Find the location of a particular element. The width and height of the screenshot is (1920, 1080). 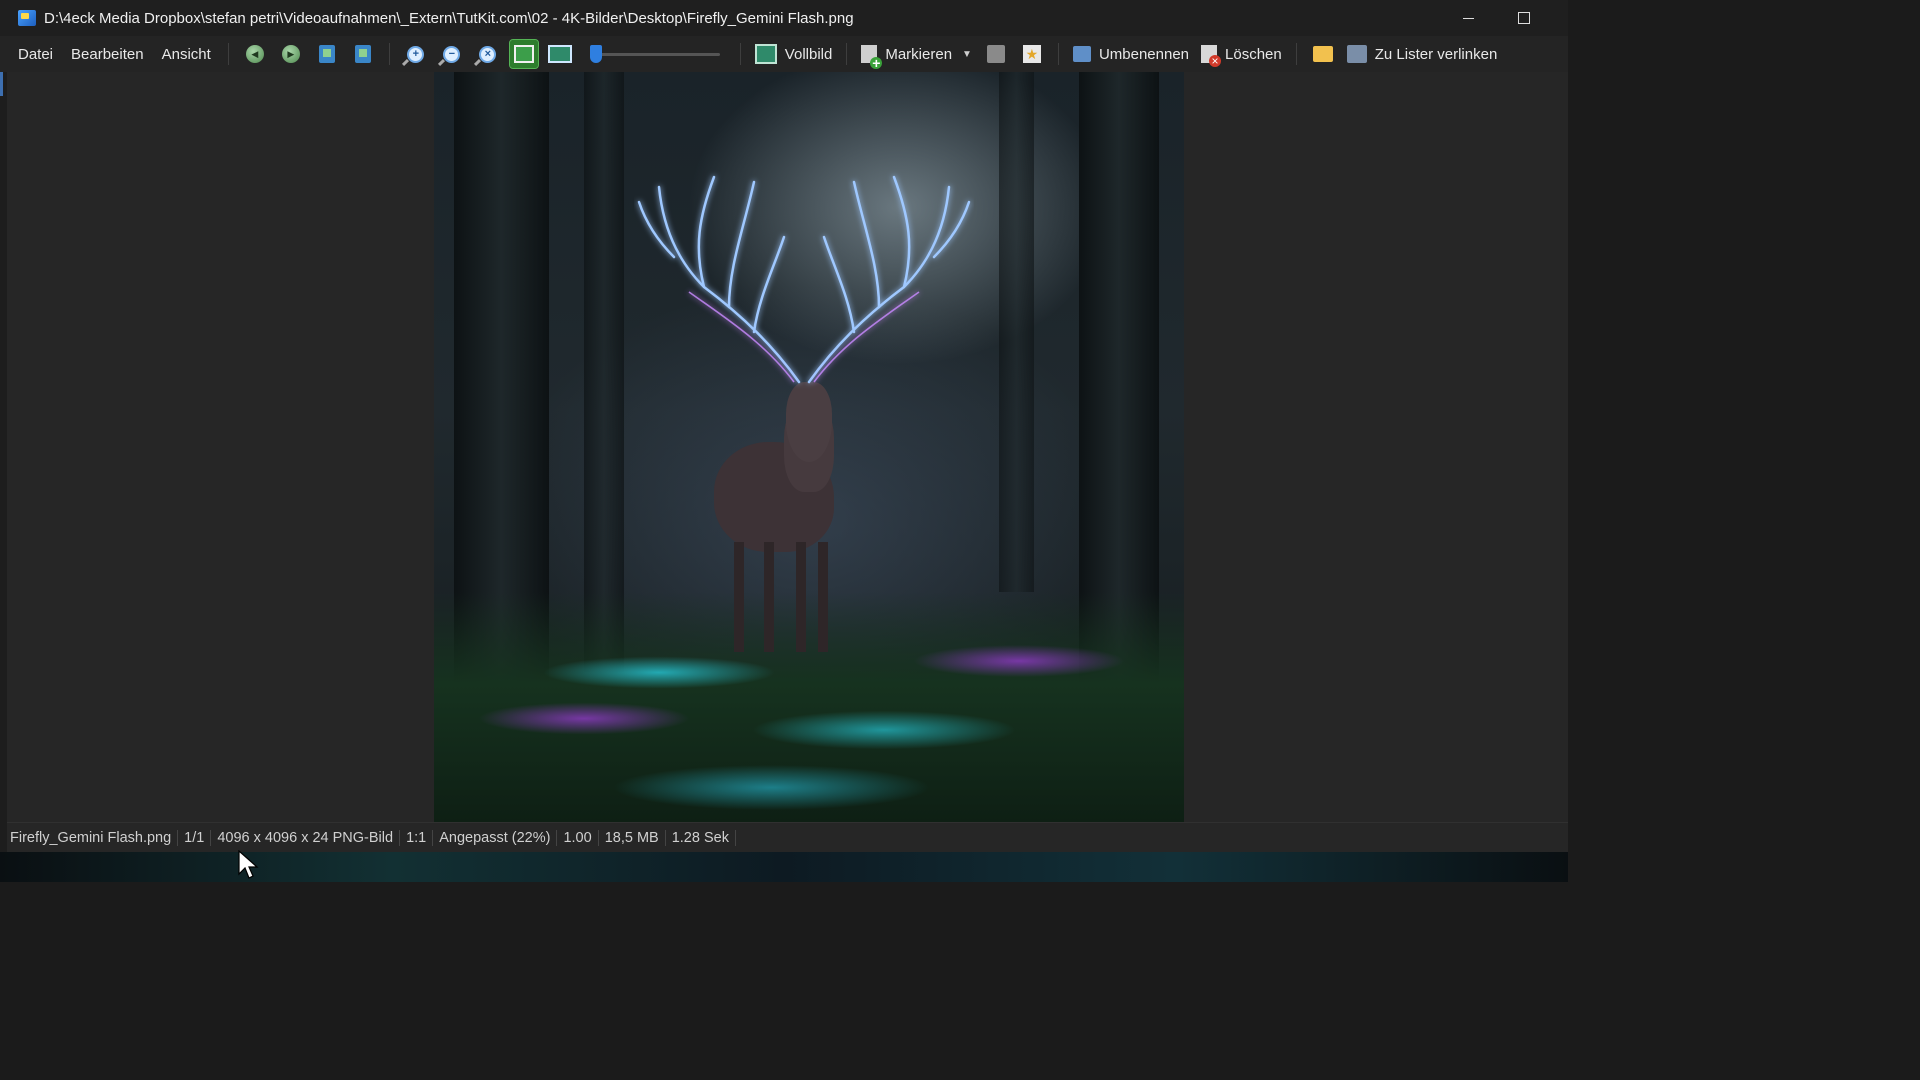

fit-width-button is located at coordinates (560, 54).